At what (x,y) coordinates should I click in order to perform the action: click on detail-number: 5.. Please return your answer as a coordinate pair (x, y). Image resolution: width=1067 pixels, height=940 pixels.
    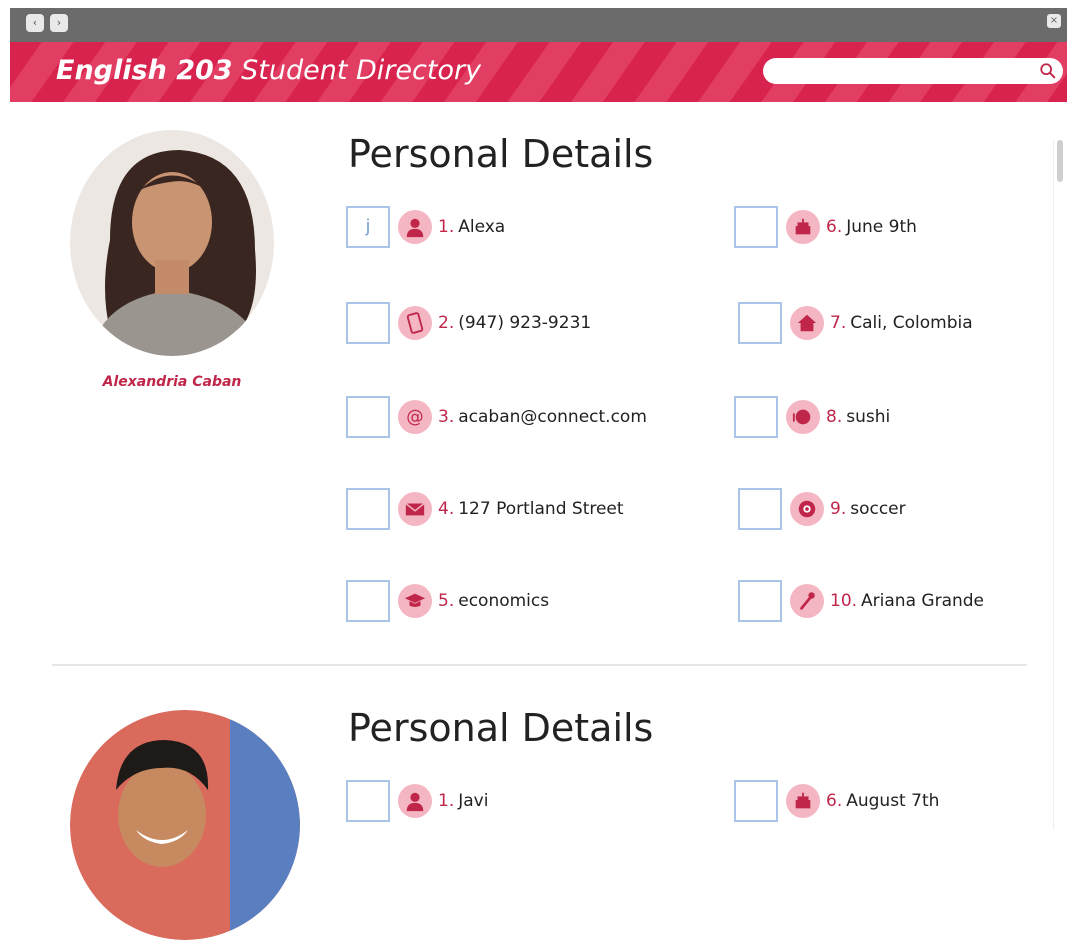
    Looking at the image, I should click on (446, 601).